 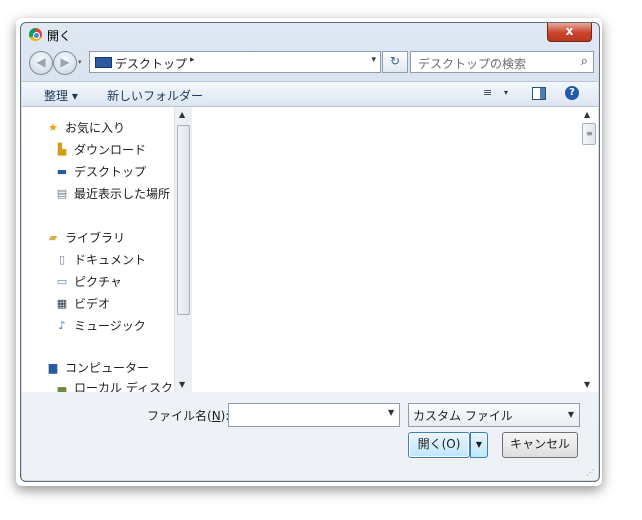 What do you see at coordinates (155, 95) in the screenshot?
I see `new-folder-button: 新しいフォルダー` at bounding box center [155, 95].